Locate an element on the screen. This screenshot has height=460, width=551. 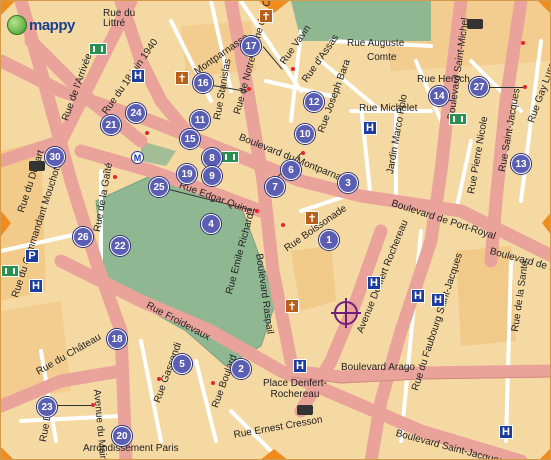
place-denfert-label: Place Denfert- Rochereau is located at coordinates (295, 389).